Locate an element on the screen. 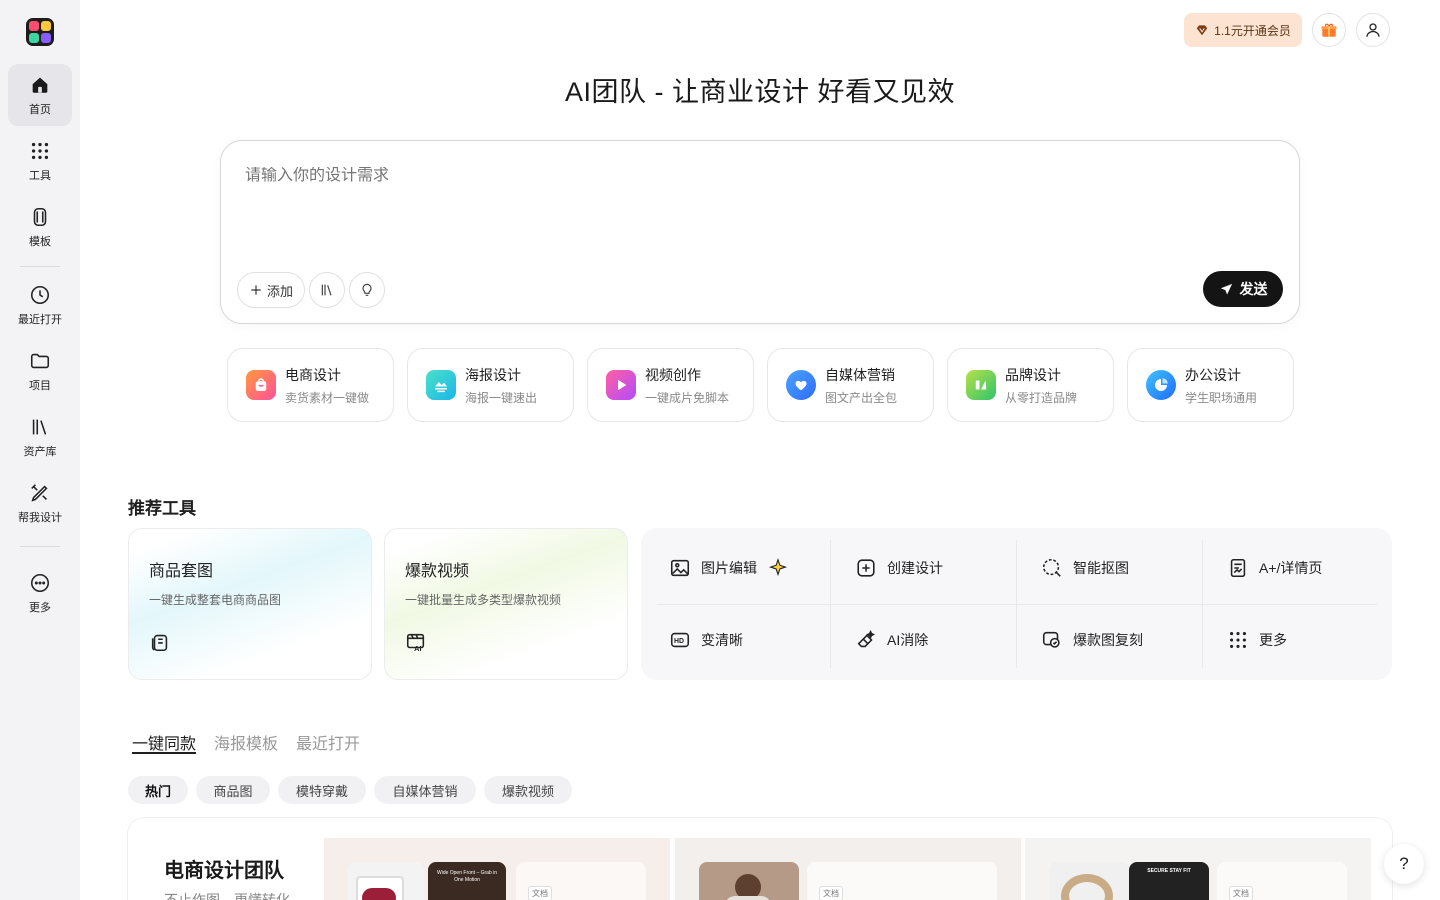 The height and width of the screenshot is (900, 1440). hd-icon: HD is located at coordinates (680, 640).